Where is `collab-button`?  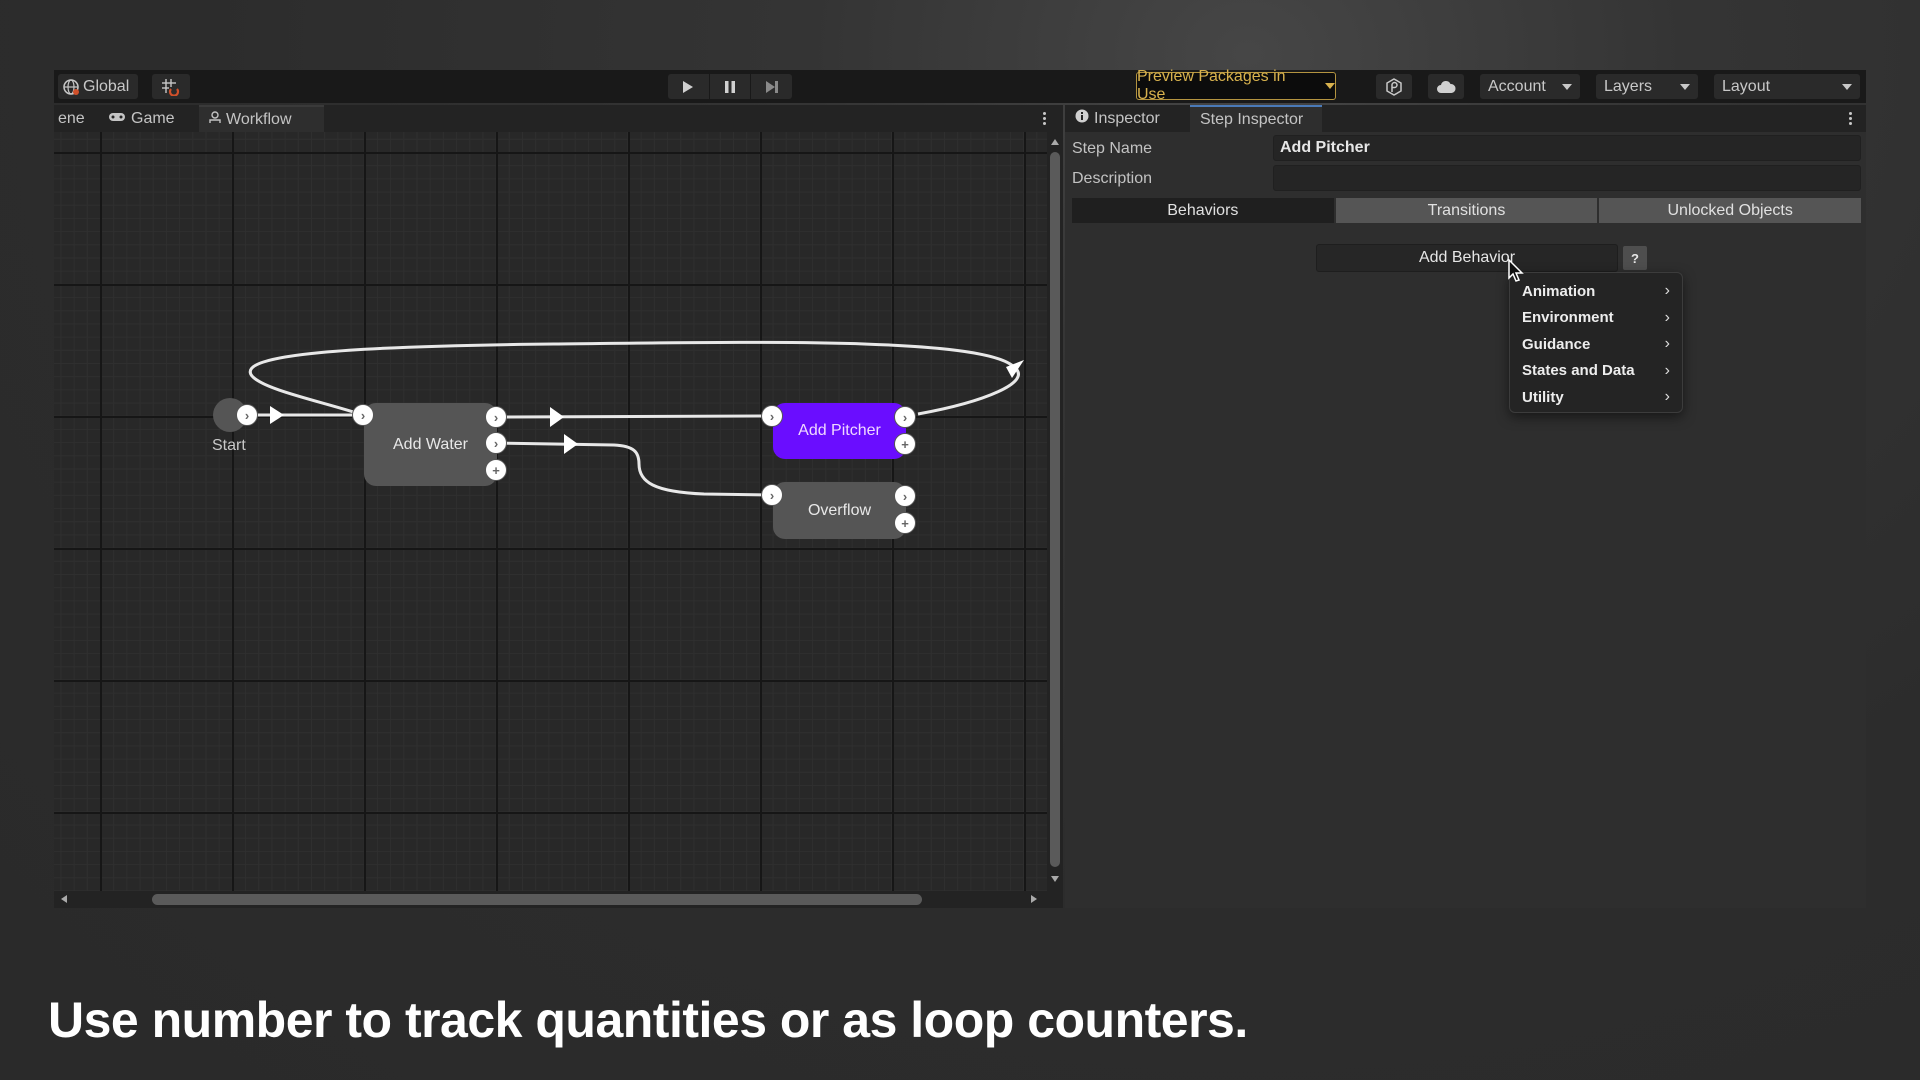
collab-button is located at coordinates (1394, 86).